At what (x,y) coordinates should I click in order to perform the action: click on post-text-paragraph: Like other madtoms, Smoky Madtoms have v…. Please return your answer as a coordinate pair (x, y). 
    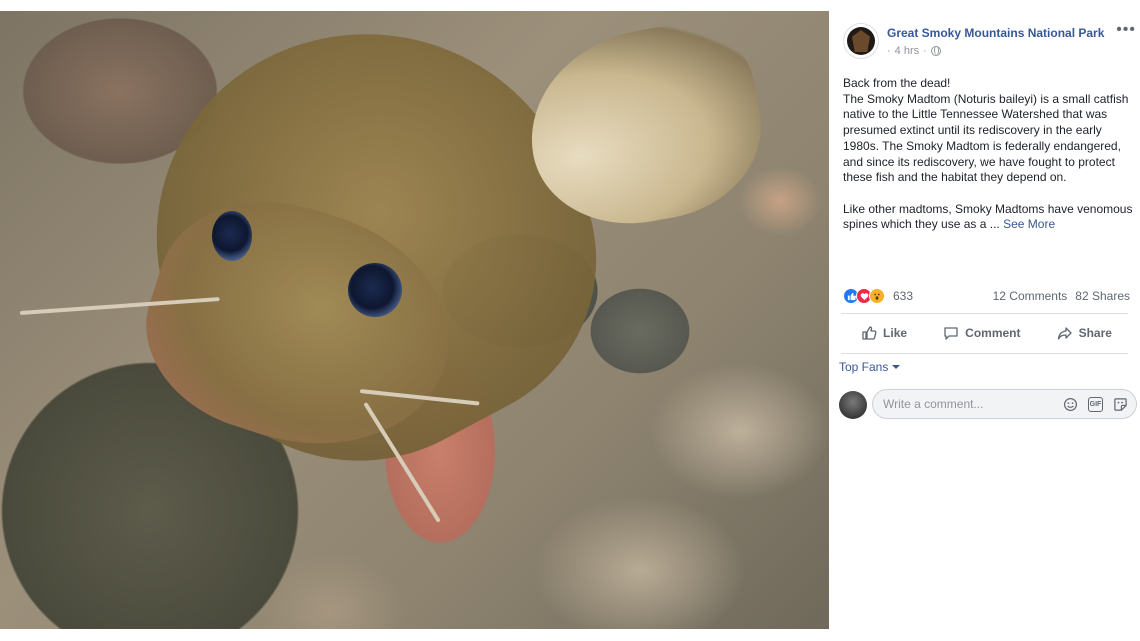
    Looking at the image, I should click on (988, 217).